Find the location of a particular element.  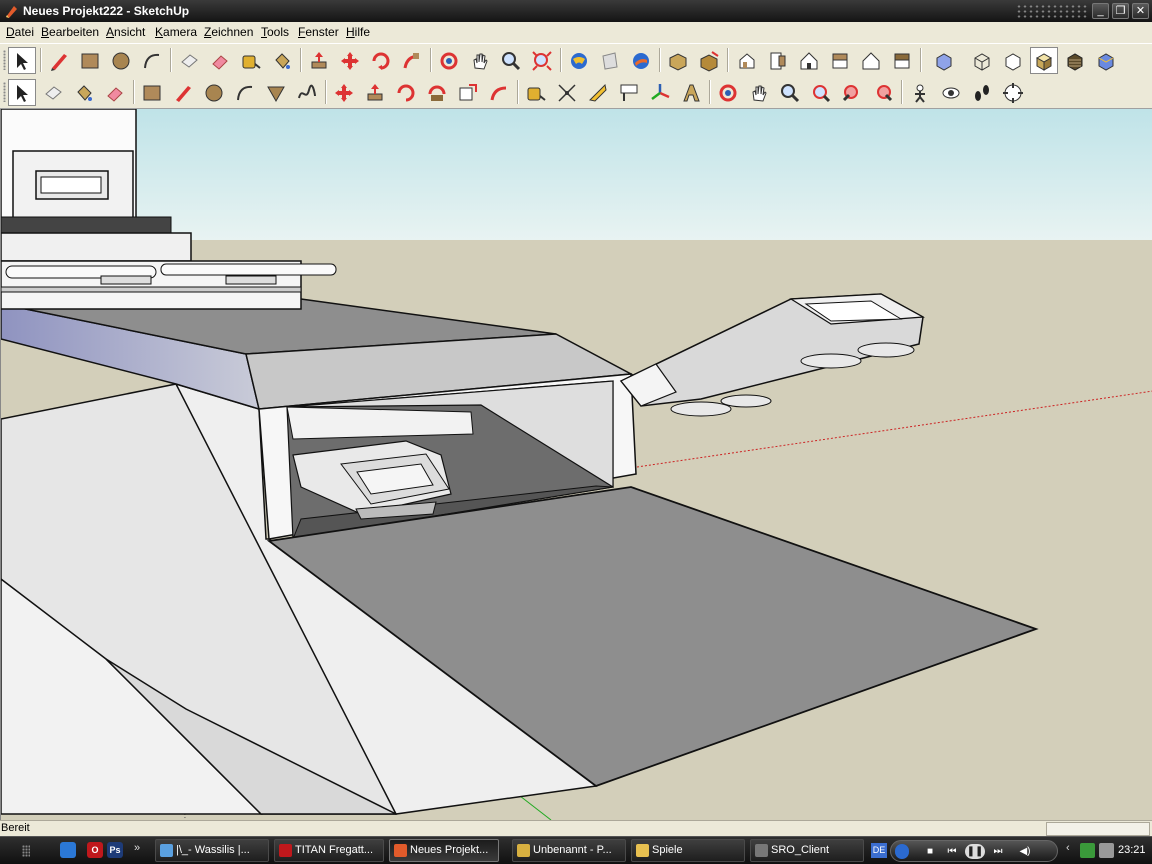

get-components-icon is located at coordinates (678, 60).